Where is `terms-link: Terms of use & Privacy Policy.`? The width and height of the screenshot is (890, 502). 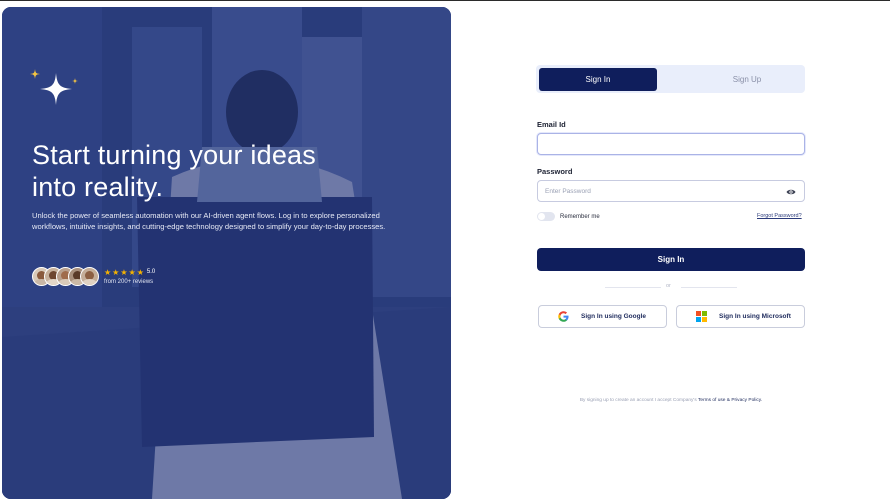 terms-link: Terms of use & Privacy Policy. is located at coordinates (730, 400).